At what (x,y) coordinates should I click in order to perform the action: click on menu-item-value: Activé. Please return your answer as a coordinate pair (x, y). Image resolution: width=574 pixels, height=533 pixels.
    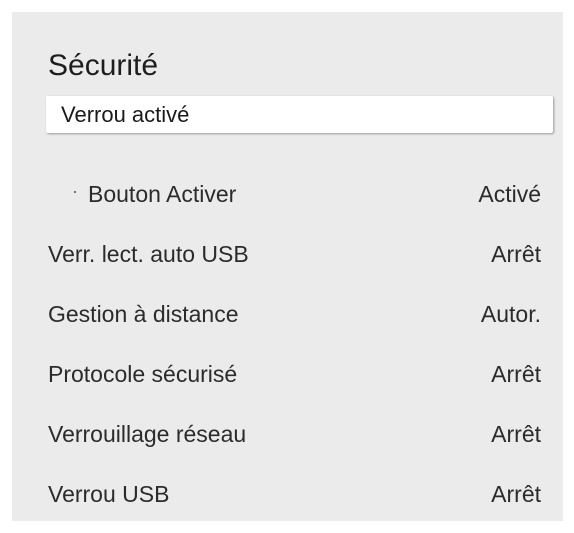
    Looking at the image, I should click on (509, 193).